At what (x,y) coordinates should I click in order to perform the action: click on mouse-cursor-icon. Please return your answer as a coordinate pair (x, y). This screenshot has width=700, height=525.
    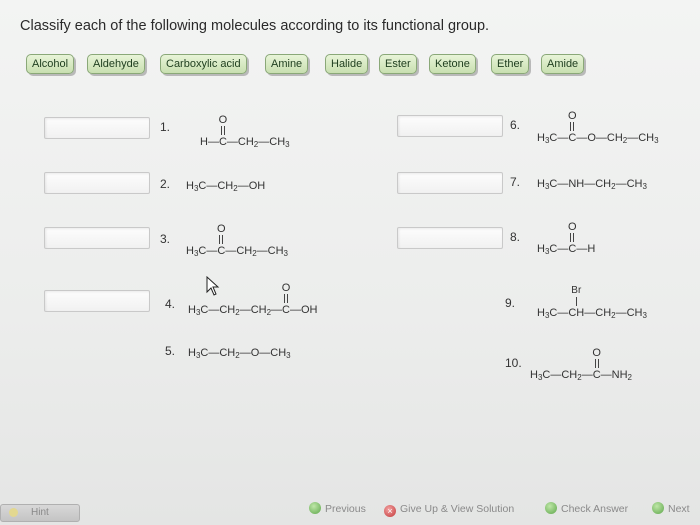
    Looking at the image, I should click on (213, 288).